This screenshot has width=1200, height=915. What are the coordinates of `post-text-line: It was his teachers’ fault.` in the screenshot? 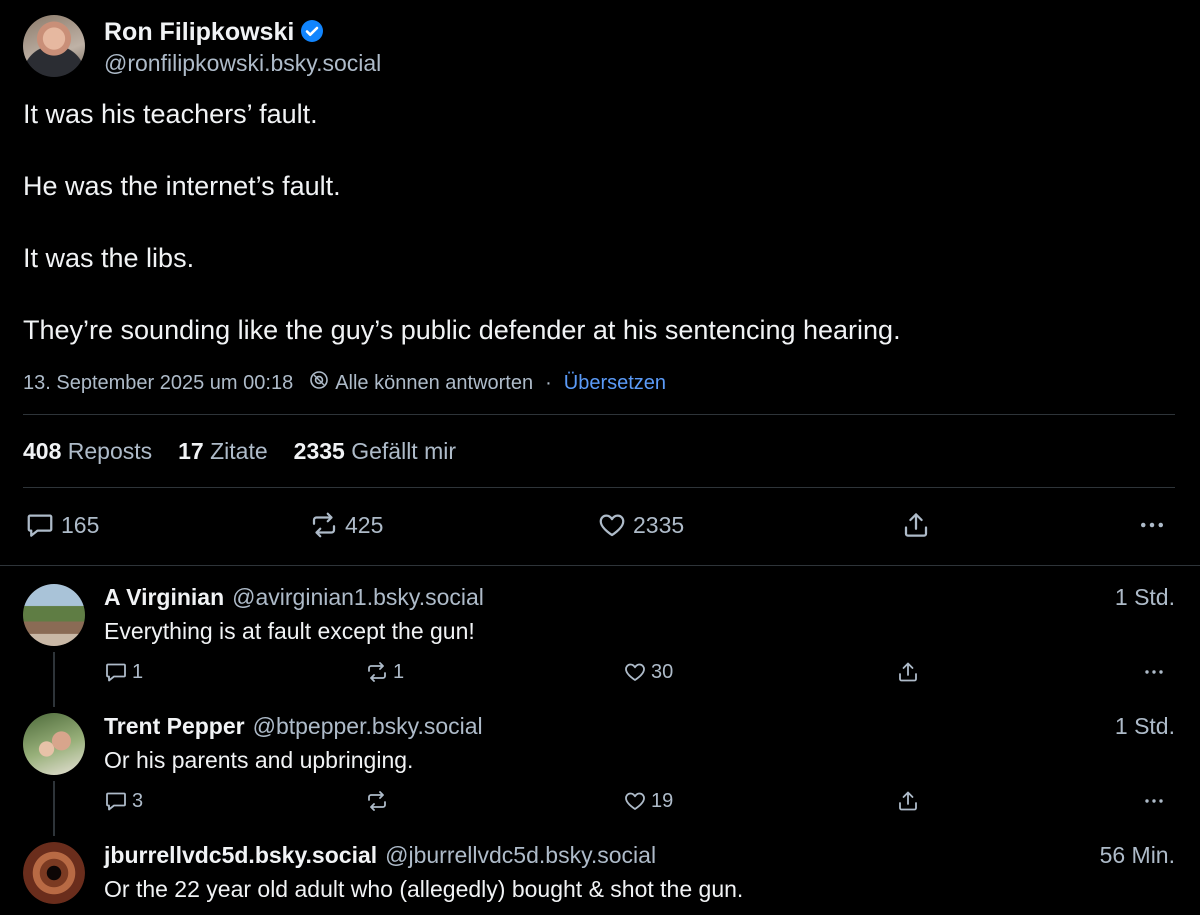 It's located at (170, 114).